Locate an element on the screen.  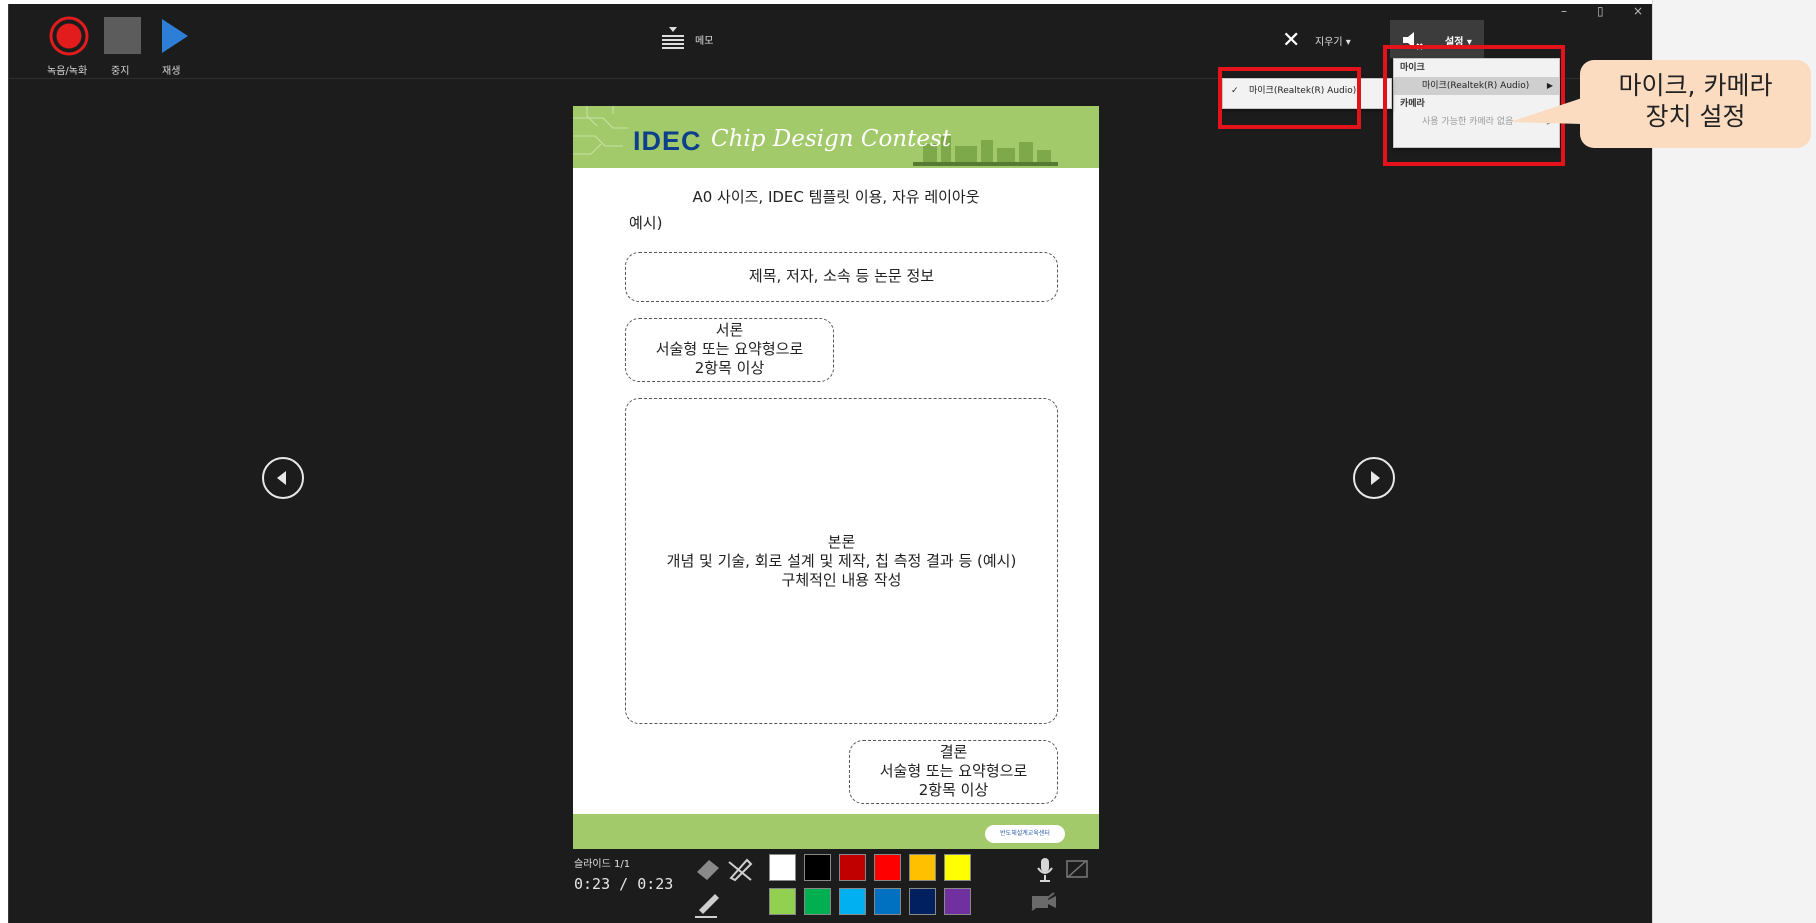
body-line1: 본론 is located at coordinates (841, 542).